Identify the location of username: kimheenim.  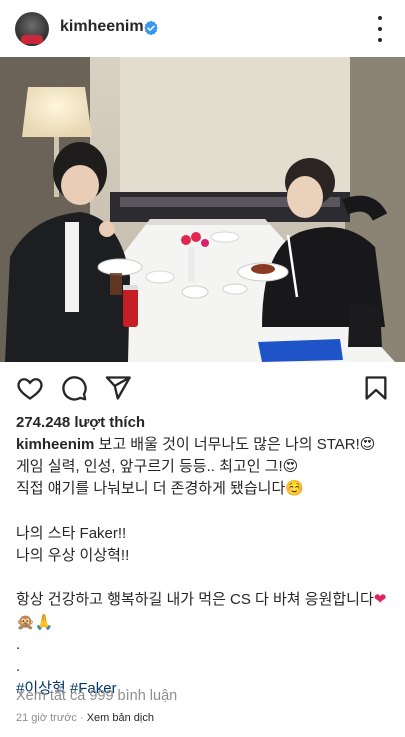
(102, 27).